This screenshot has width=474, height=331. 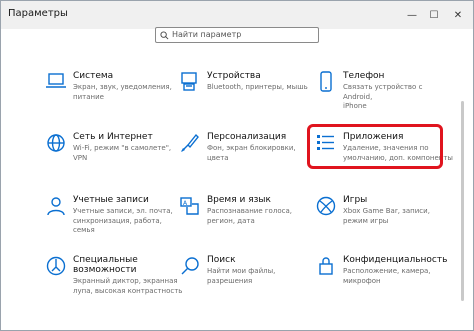 What do you see at coordinates (189, 81) in the screenshot?
I see `devices-icon` at bounding box center [189, 81].